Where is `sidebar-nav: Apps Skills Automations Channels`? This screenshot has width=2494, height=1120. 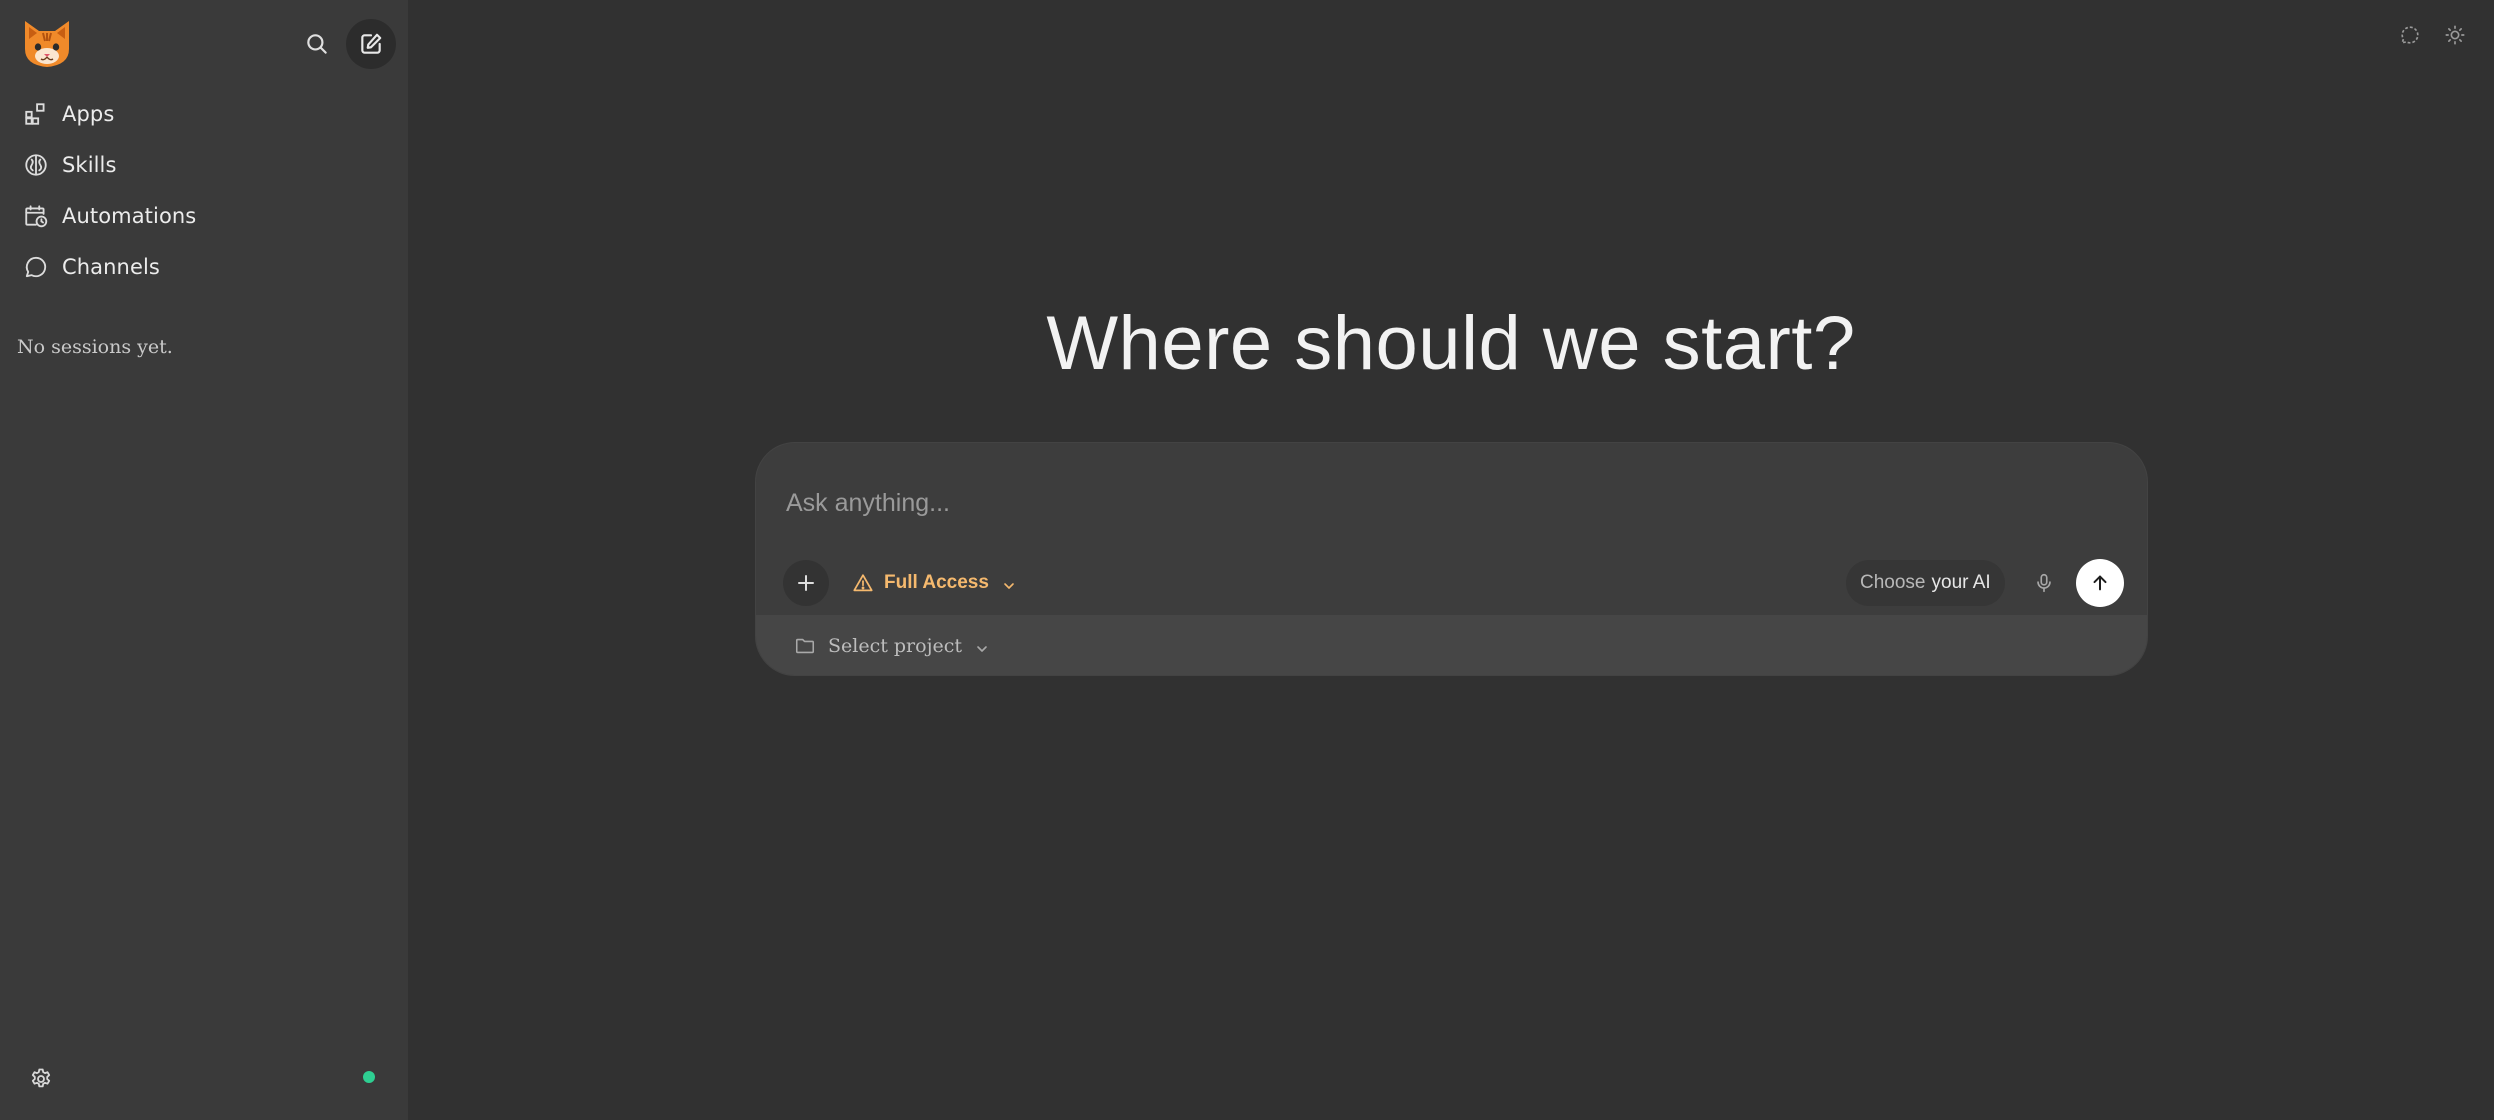 sidebar-nav: Apps Skills Automations Channels is located at coordinates (204, 190).